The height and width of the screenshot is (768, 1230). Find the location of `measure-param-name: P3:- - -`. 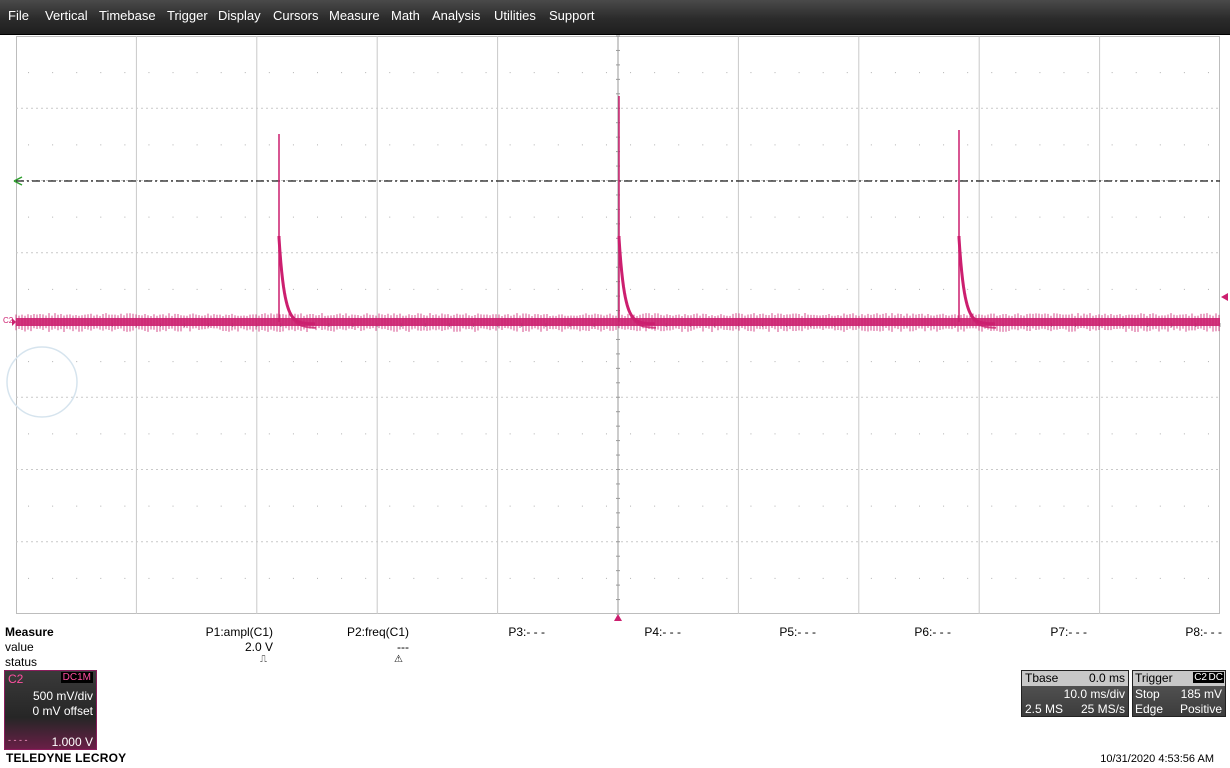

measure-param-name: P3:- - - is located at coordinates (526, 632).